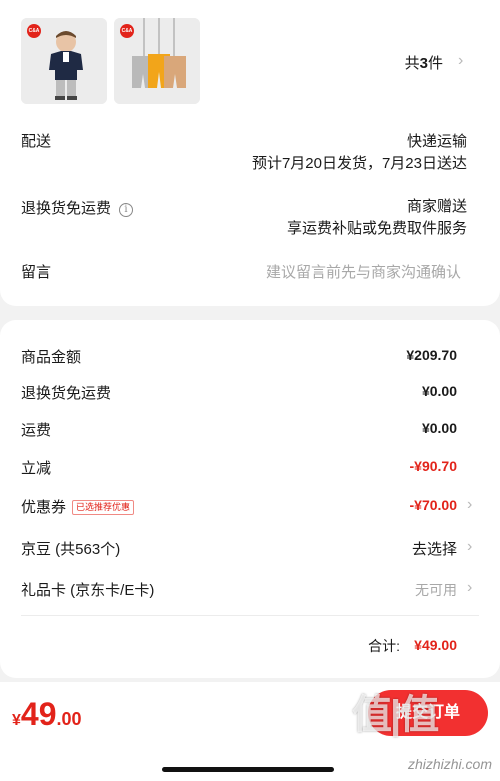 Image resolution: width=500 pixels, height=781 pixels. What do you see at coordinates (376, 228) in the screenshot?
I see `return-shipping-detail: 享运费补贴或免费取件服务` at bounding box center [376, 228].